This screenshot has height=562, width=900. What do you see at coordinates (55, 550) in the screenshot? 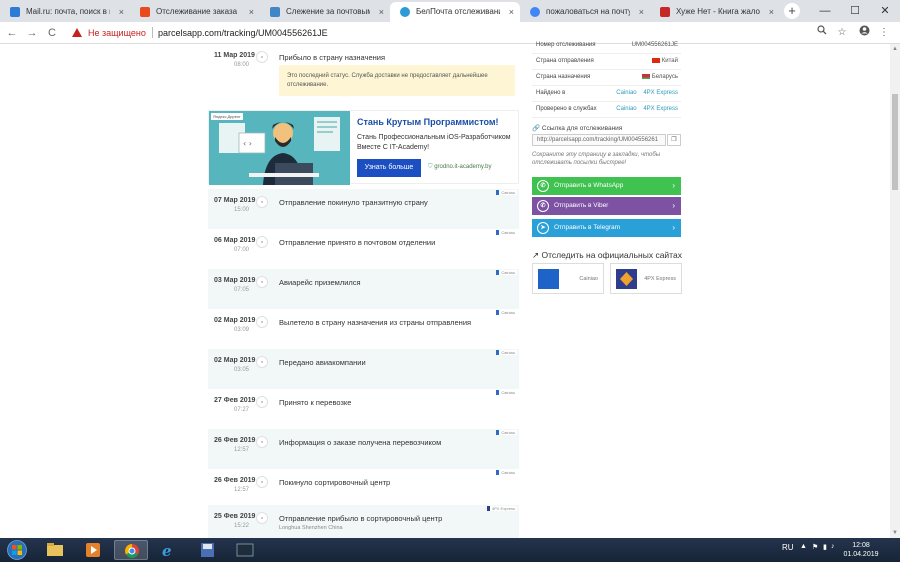
I see `taskbar-explorer-icon` at bounding box center [55, 550].